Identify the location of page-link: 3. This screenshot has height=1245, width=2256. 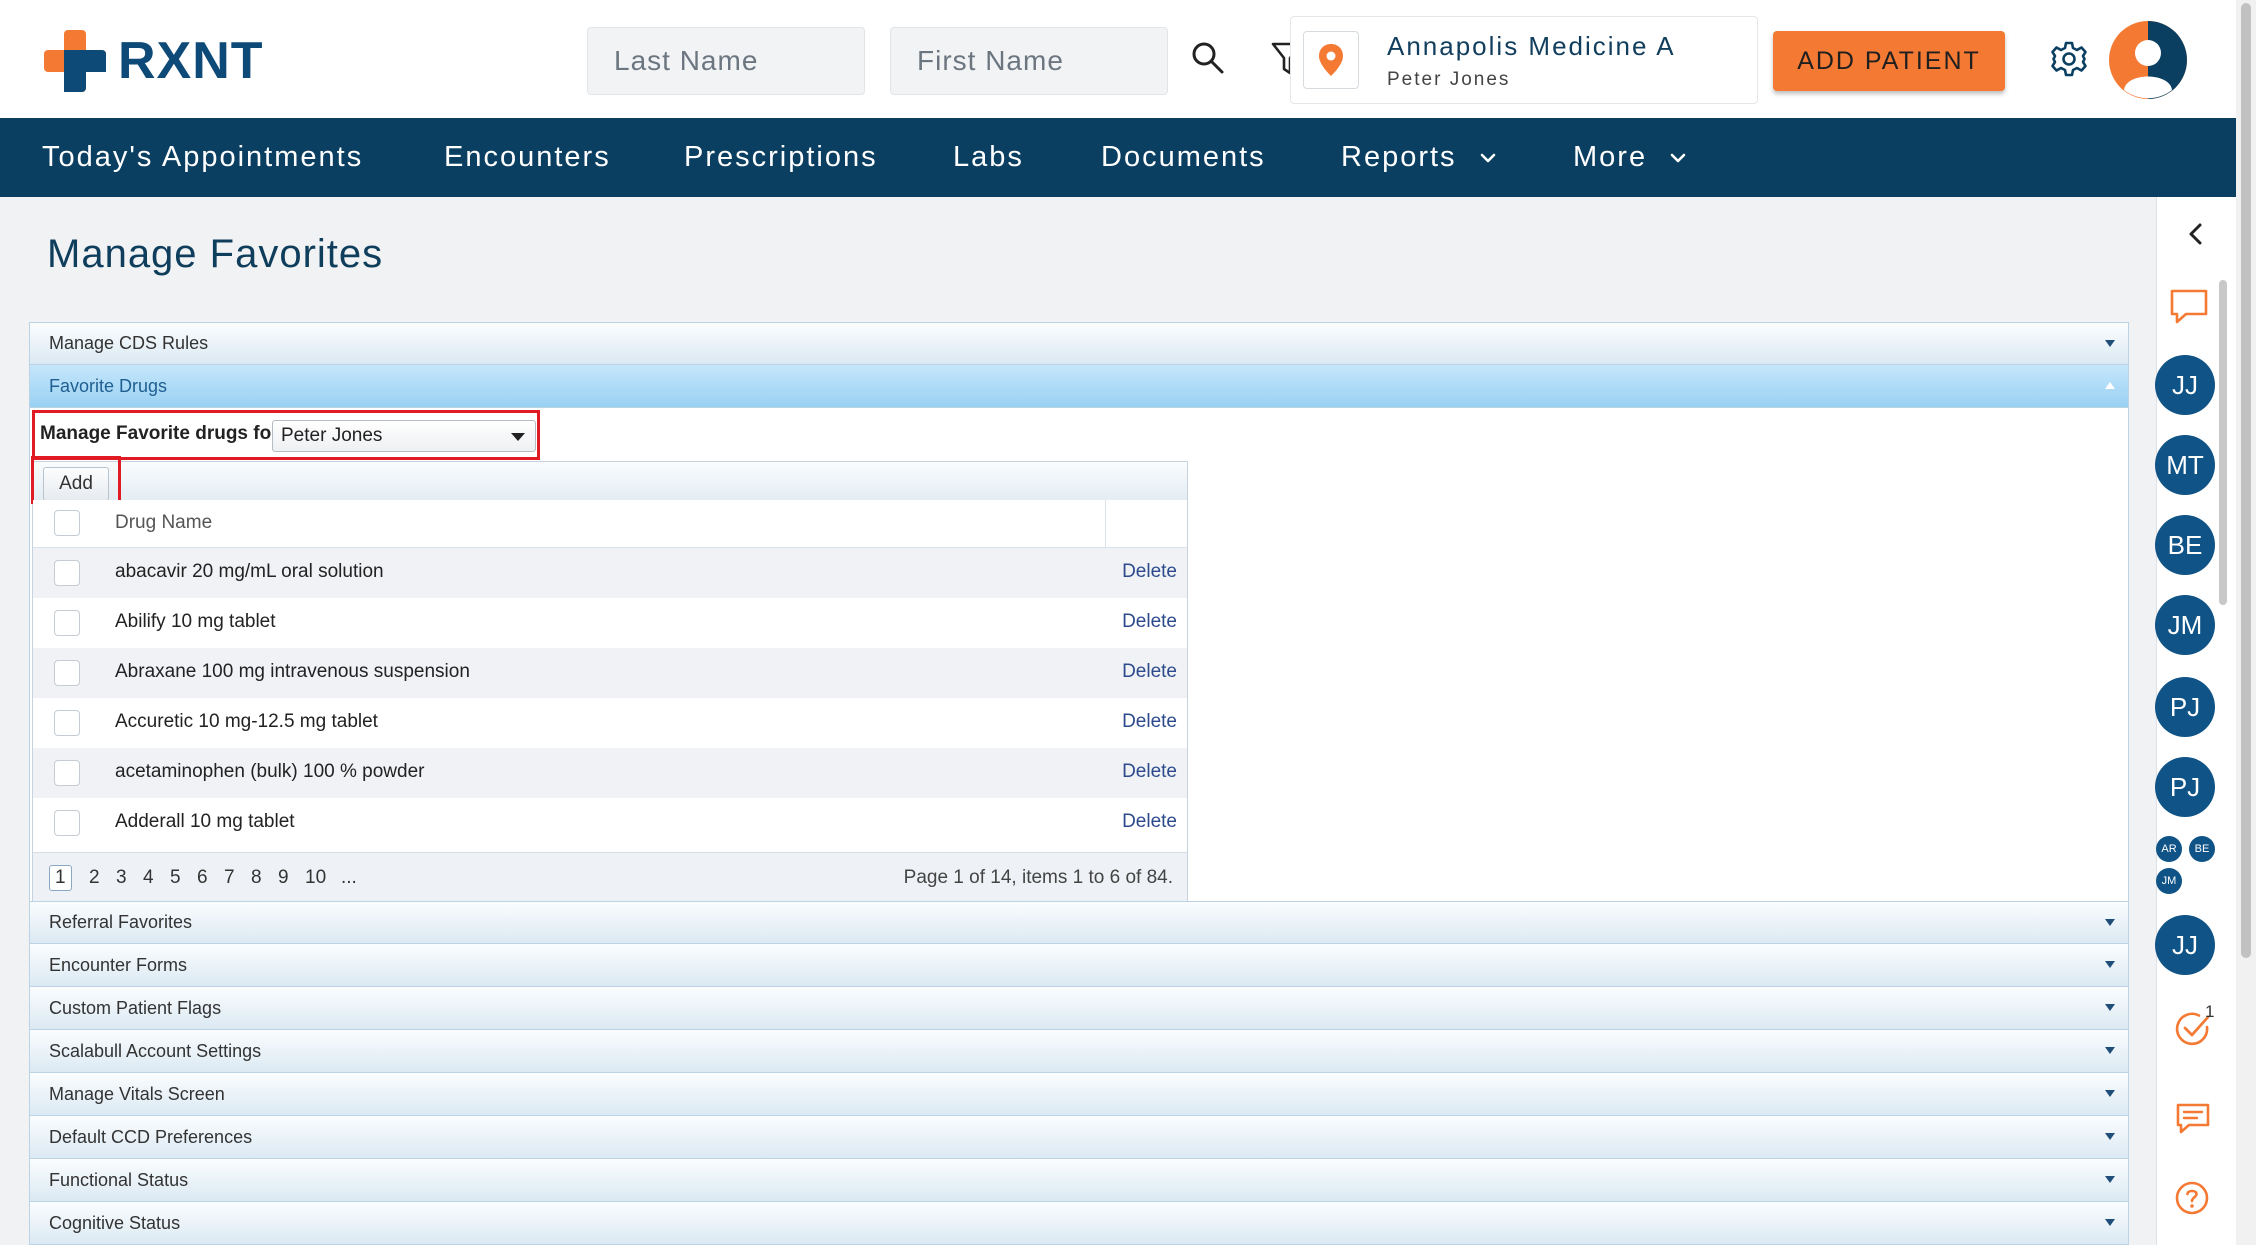
(121, 878).